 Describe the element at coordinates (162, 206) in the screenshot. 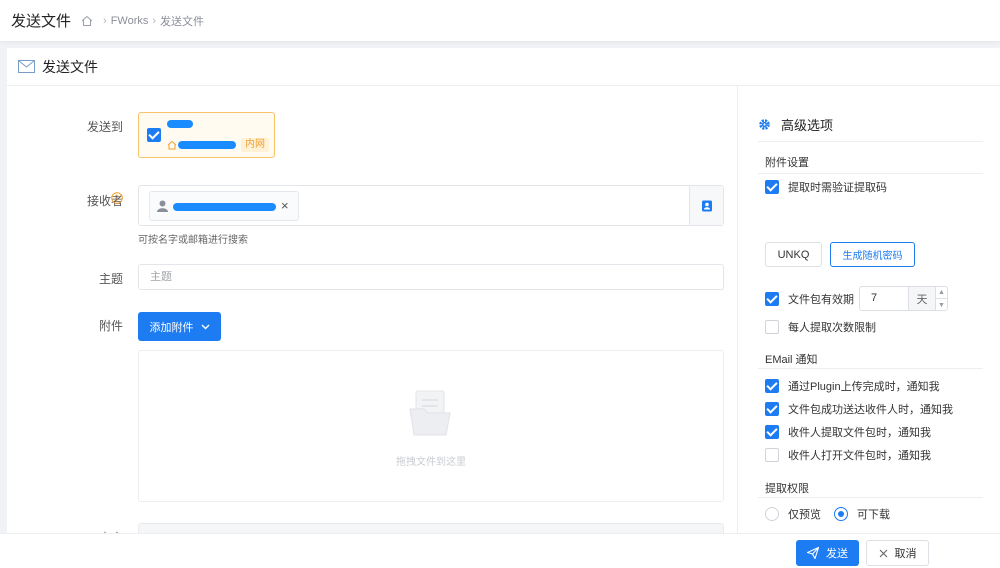

I see `user-icon` at that location.